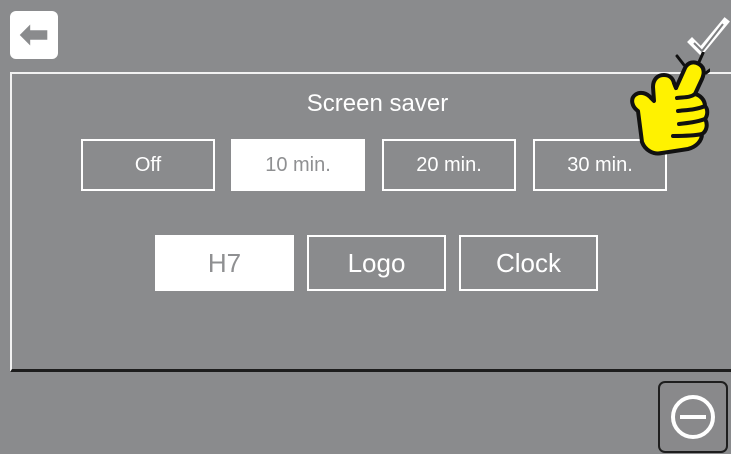 This screenshot has height=454, width=731. I want to click on mode-logo-button: Logo, so click(376, 263).